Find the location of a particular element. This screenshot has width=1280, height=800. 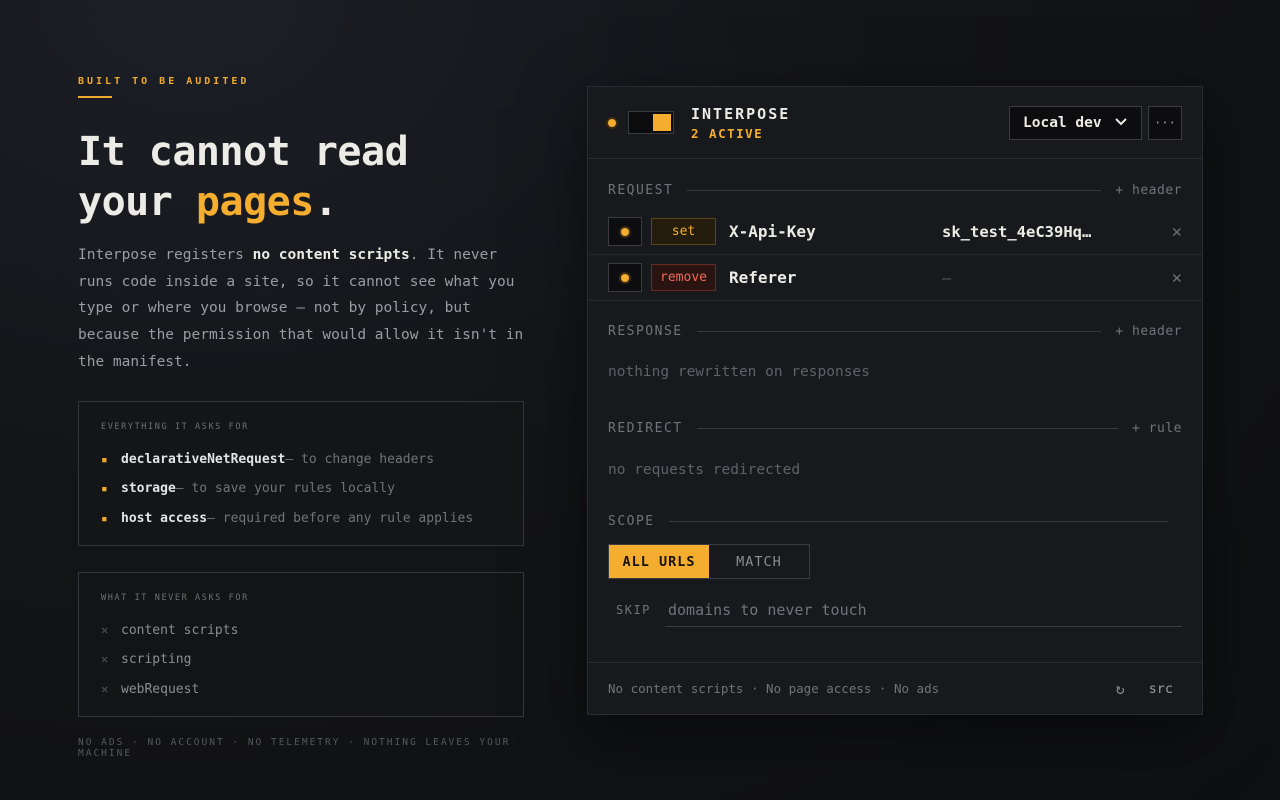

header-value: — is located at coordinates (1029, 278).